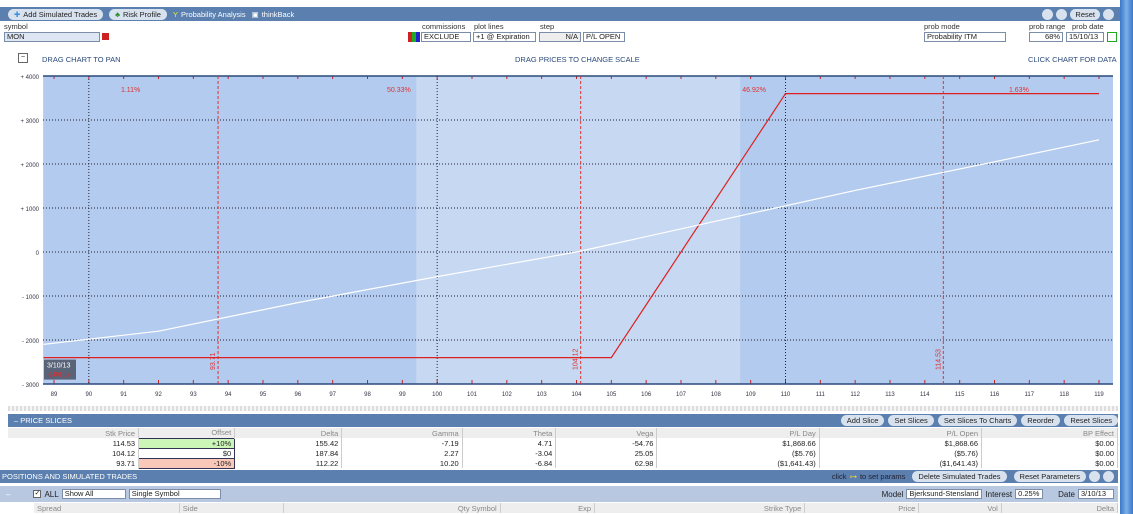 The width and height of the screenshot is (1133, 514). Describe the element at coordinates (862, 508) in the screenshot. I see `column-header: Price` at that location.